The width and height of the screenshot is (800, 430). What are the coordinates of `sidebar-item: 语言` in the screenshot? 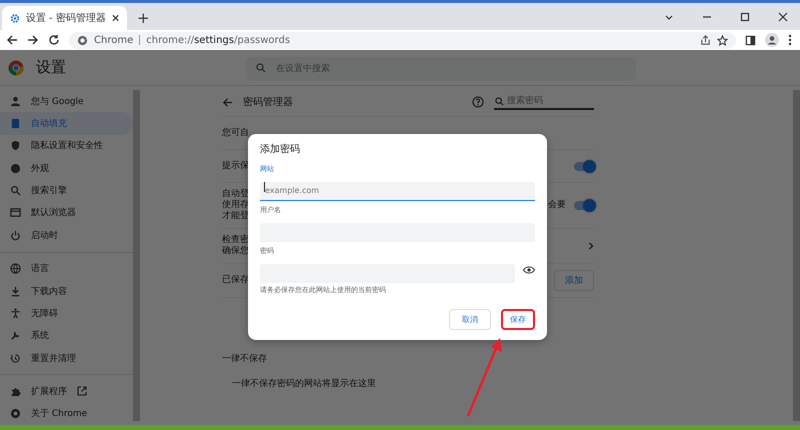 It's located at (66, 268).